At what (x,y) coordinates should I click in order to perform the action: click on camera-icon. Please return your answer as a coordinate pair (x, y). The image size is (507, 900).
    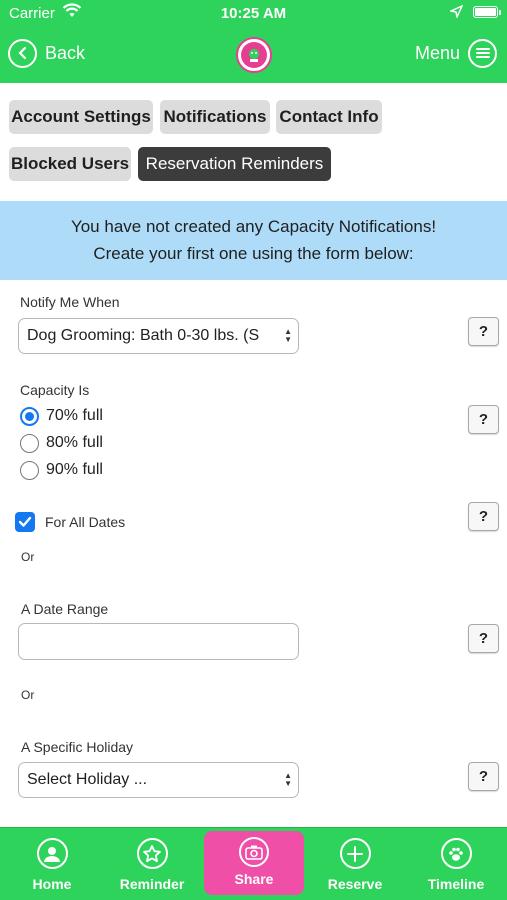
    Looking at the image, I should click on (254, 852).